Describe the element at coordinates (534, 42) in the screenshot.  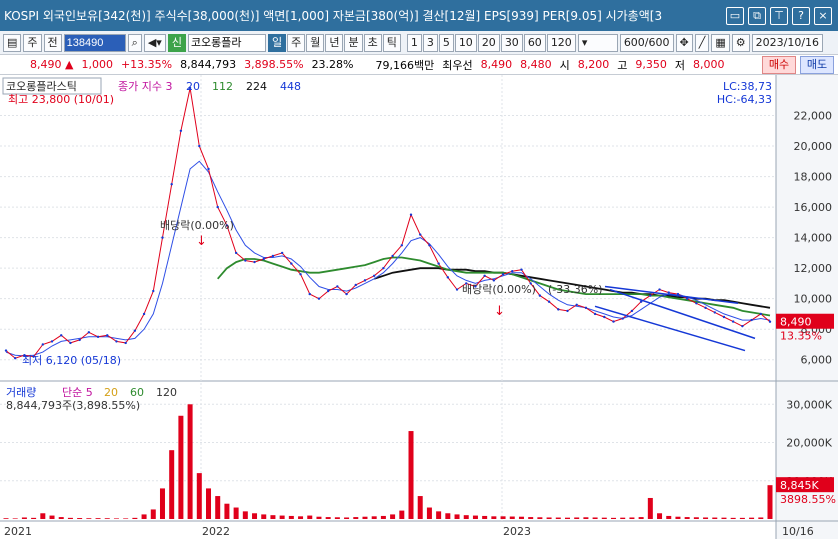
I see `interval-tab-60: 60` at that location.